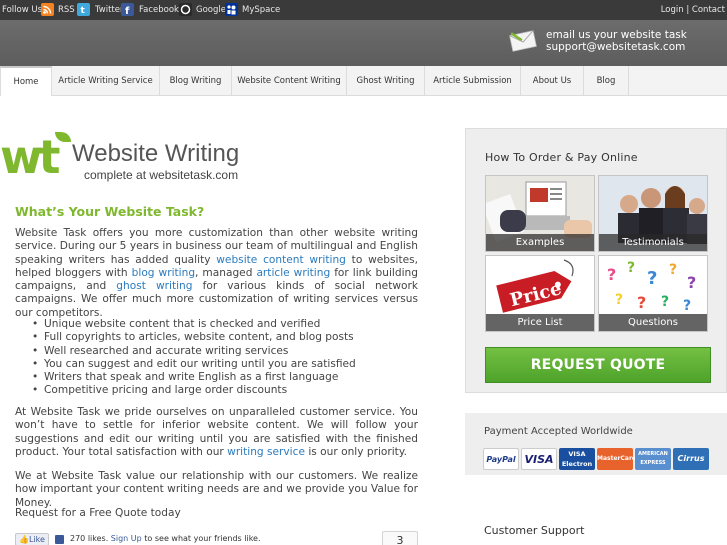 The width and height of the screenshot is (727, 545). I want to click on tile-caption: Questions, so click(653, 322).